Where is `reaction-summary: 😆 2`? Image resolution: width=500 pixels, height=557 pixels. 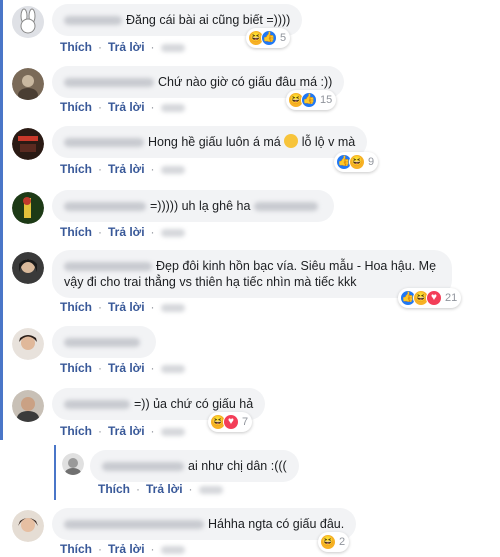
reaction-summary: 😆 2 is located at coordinates (334, 542).